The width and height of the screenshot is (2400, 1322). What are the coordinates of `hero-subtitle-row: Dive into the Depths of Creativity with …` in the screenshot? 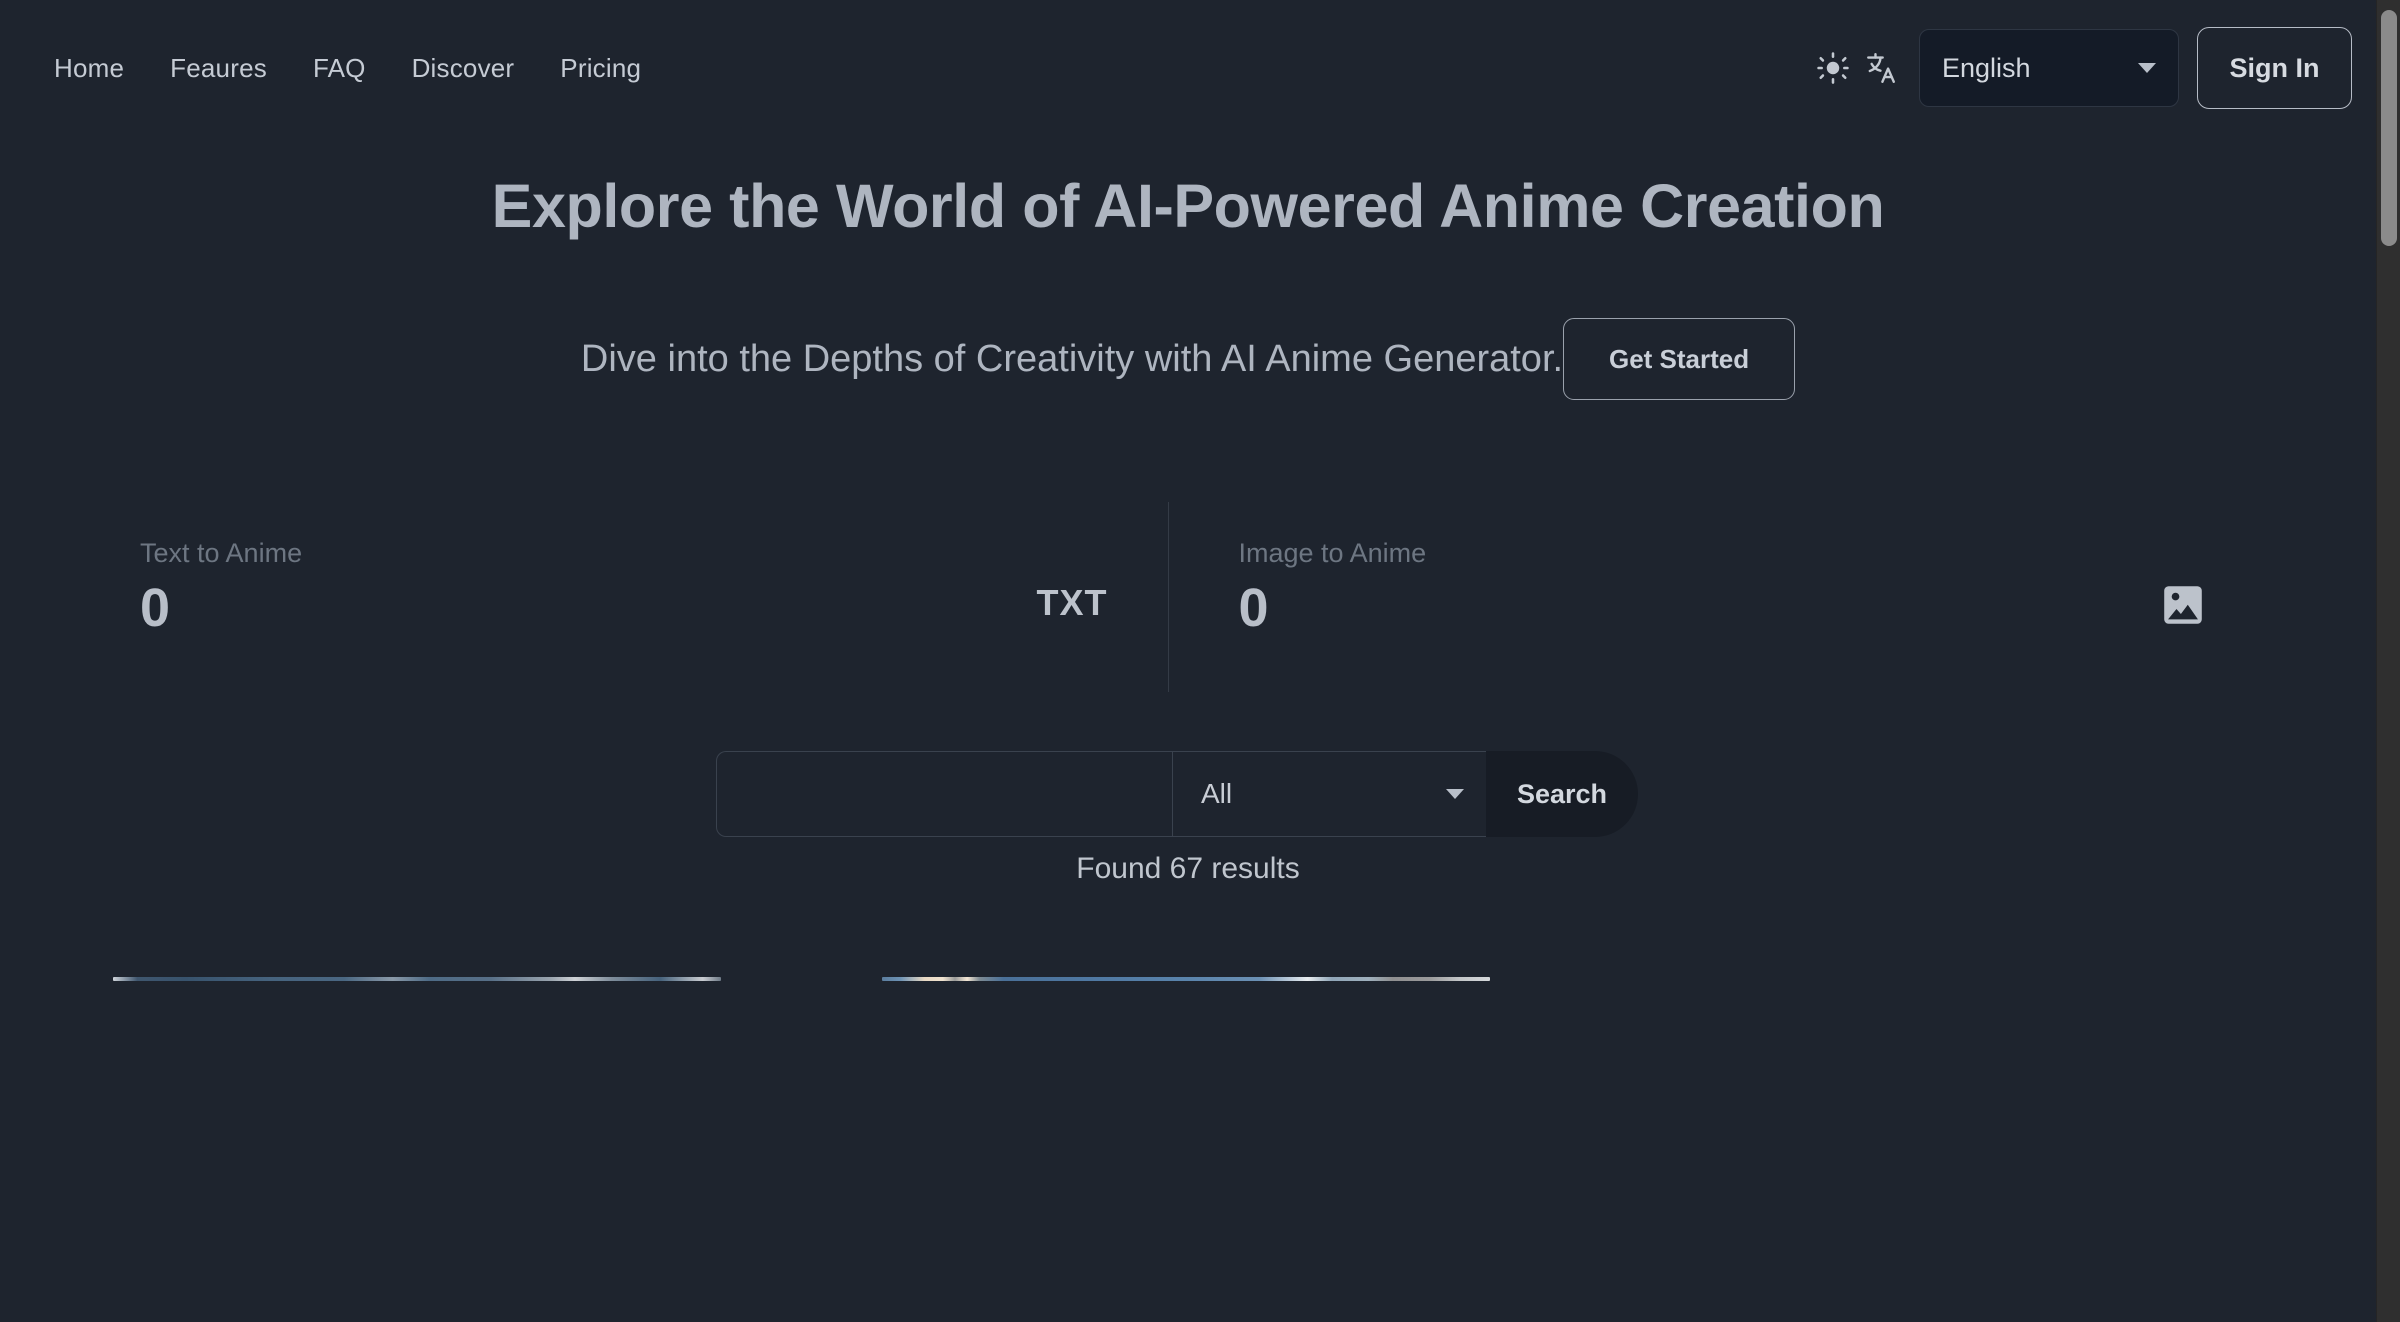 It's located at (1188, 359).